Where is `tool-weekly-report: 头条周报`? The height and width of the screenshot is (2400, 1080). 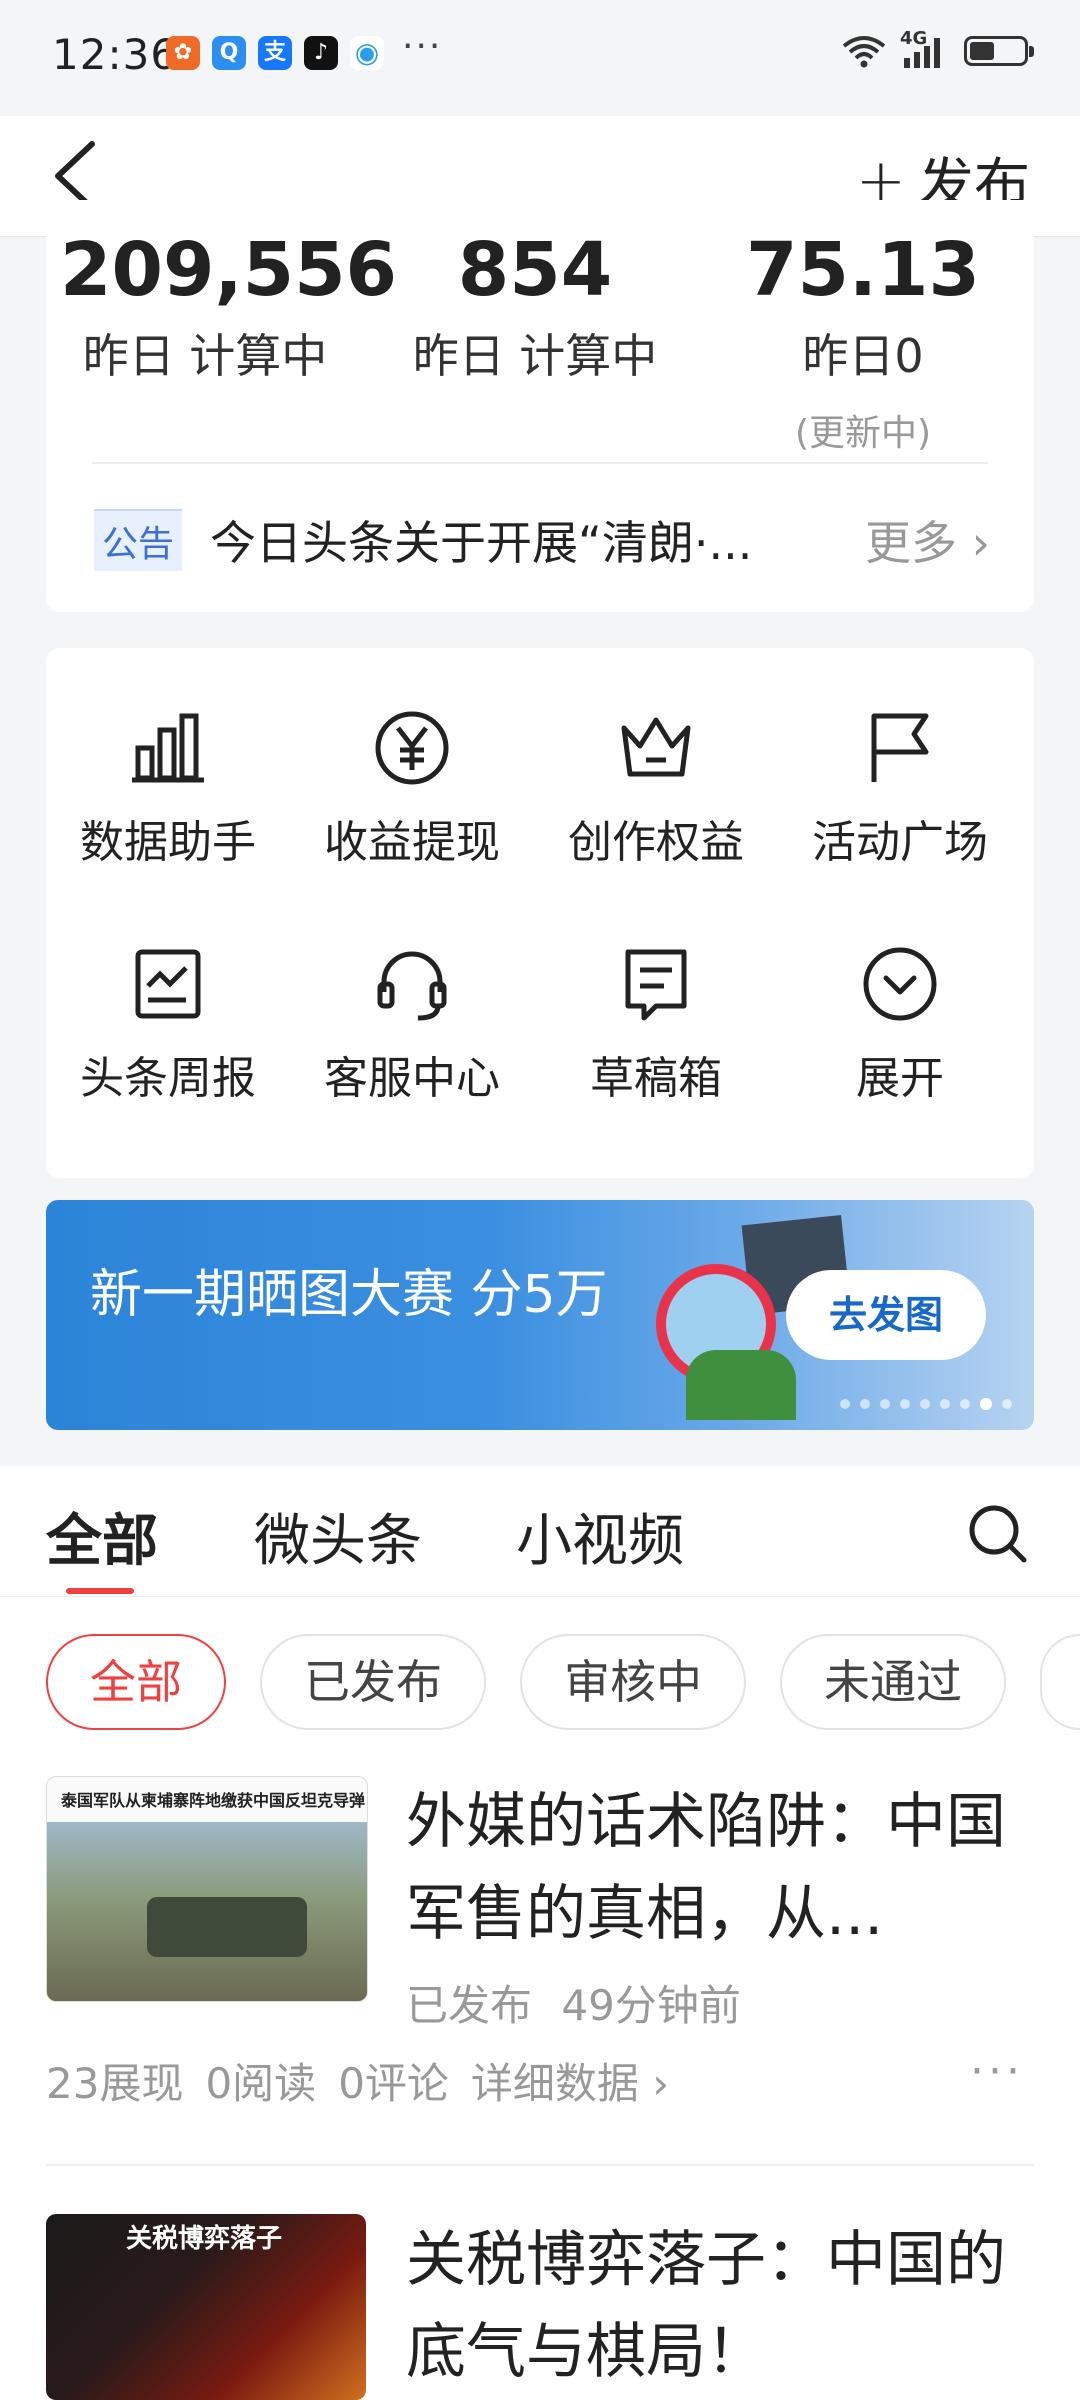
tool-weekly-report: 头条周报 is located at coordinates (168, 1025).